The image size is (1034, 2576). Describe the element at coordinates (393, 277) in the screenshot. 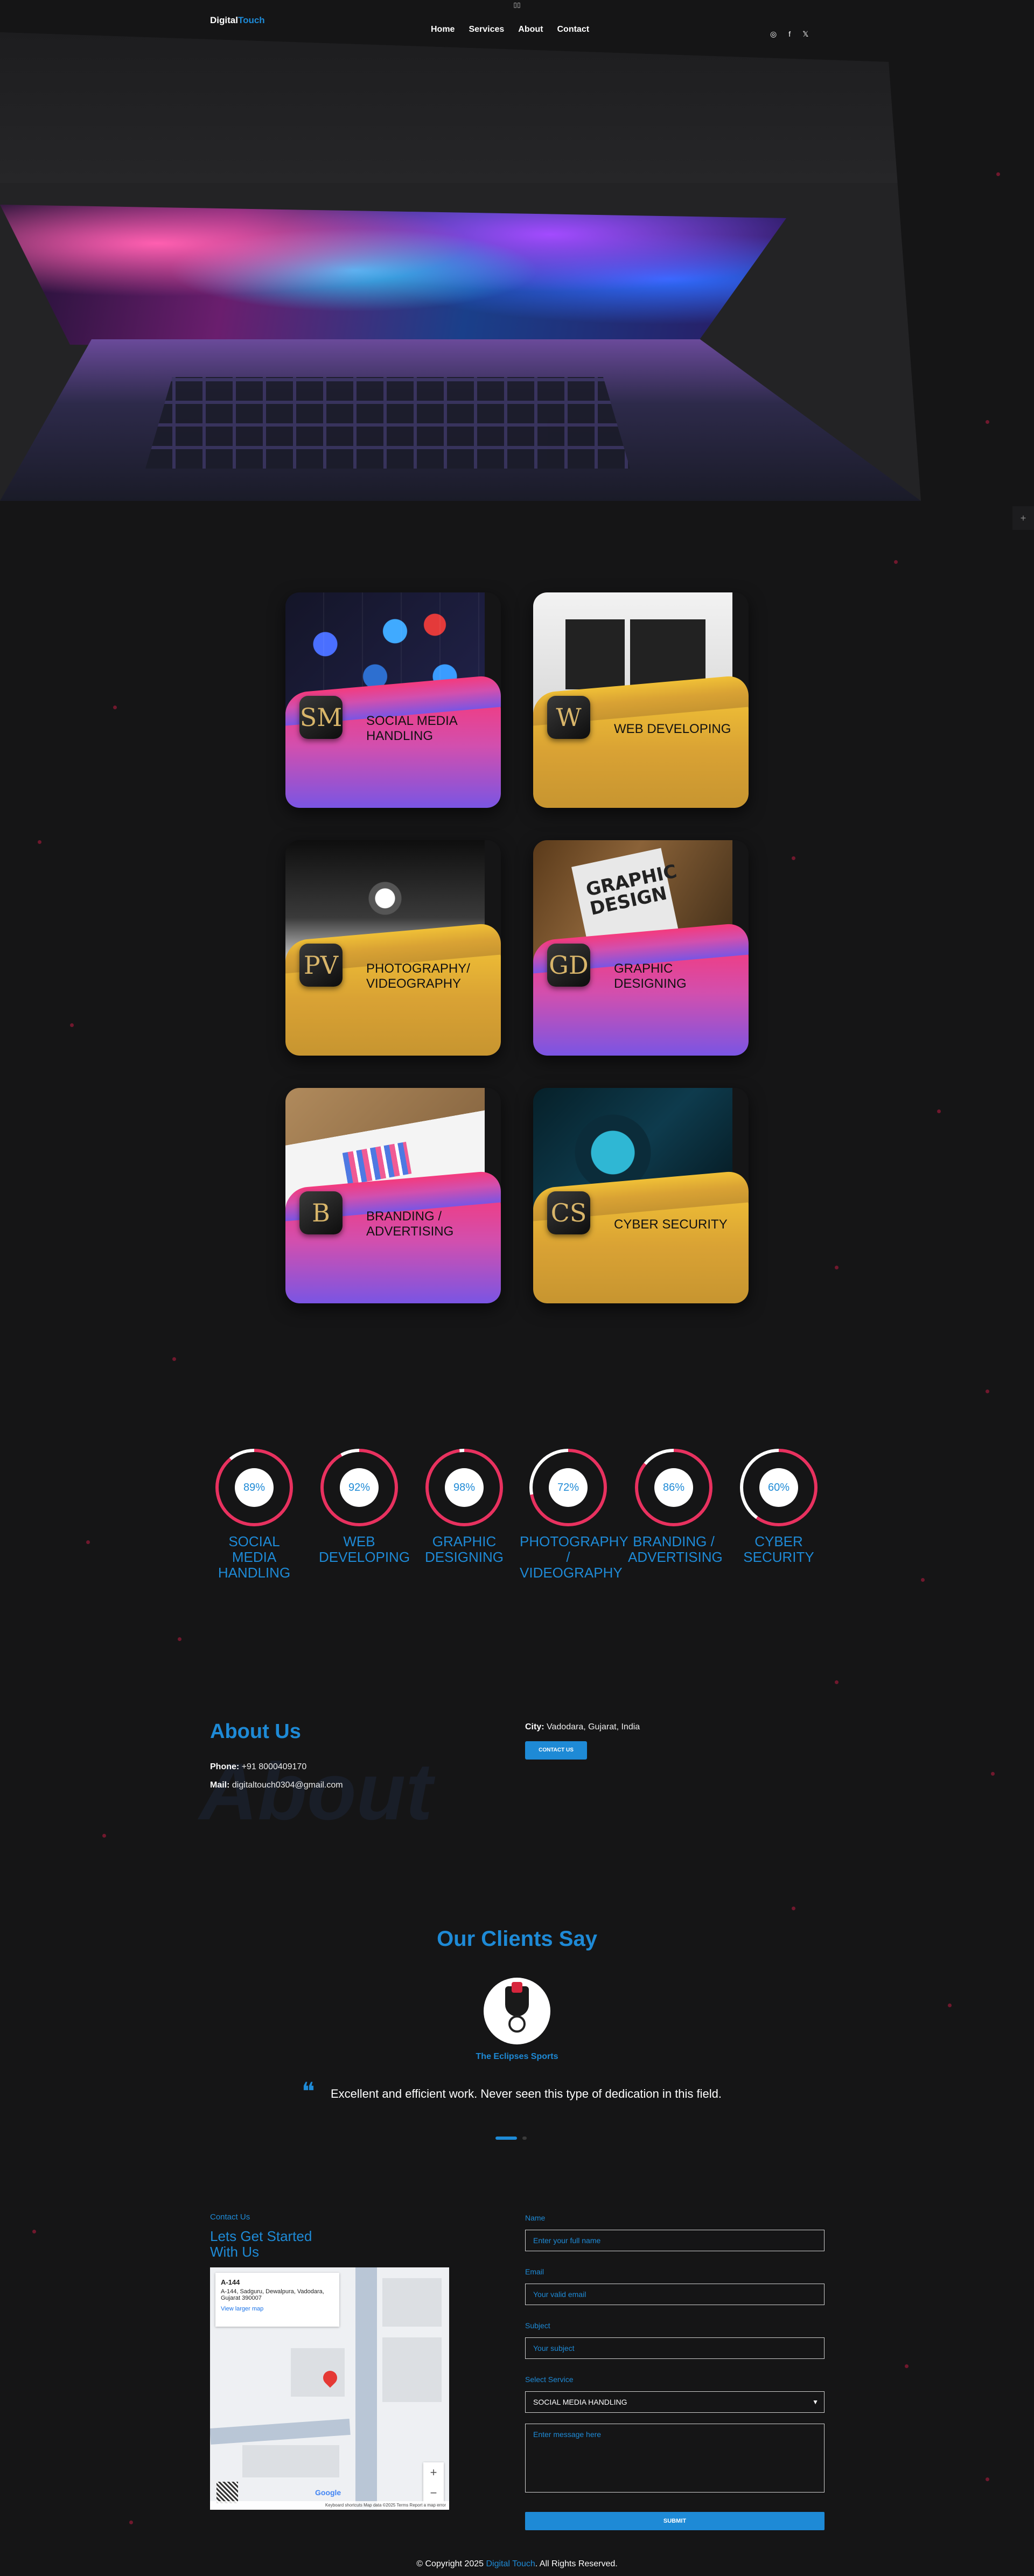

I see `hero-laptop-screen` at that location.